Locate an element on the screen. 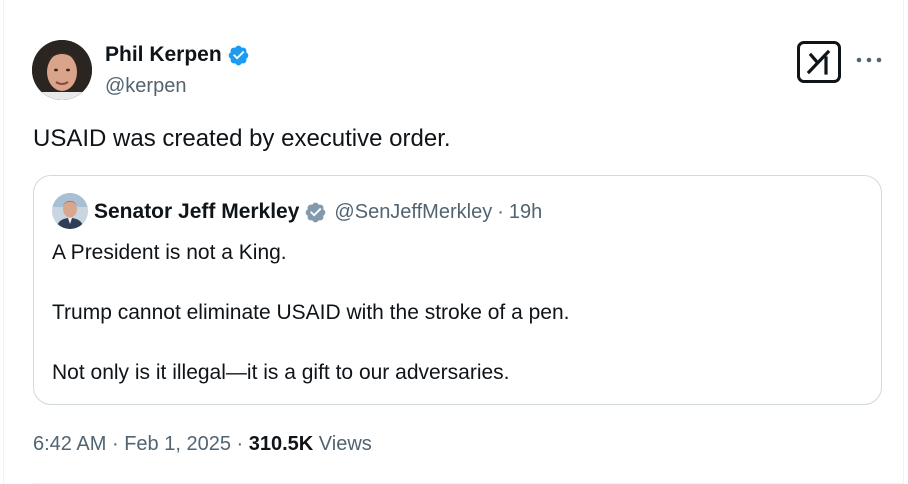 The height and width of the screenshot is (484, 908). quoted-author-name: Senator Jeff Merkley is located at coordinates (196, 212).